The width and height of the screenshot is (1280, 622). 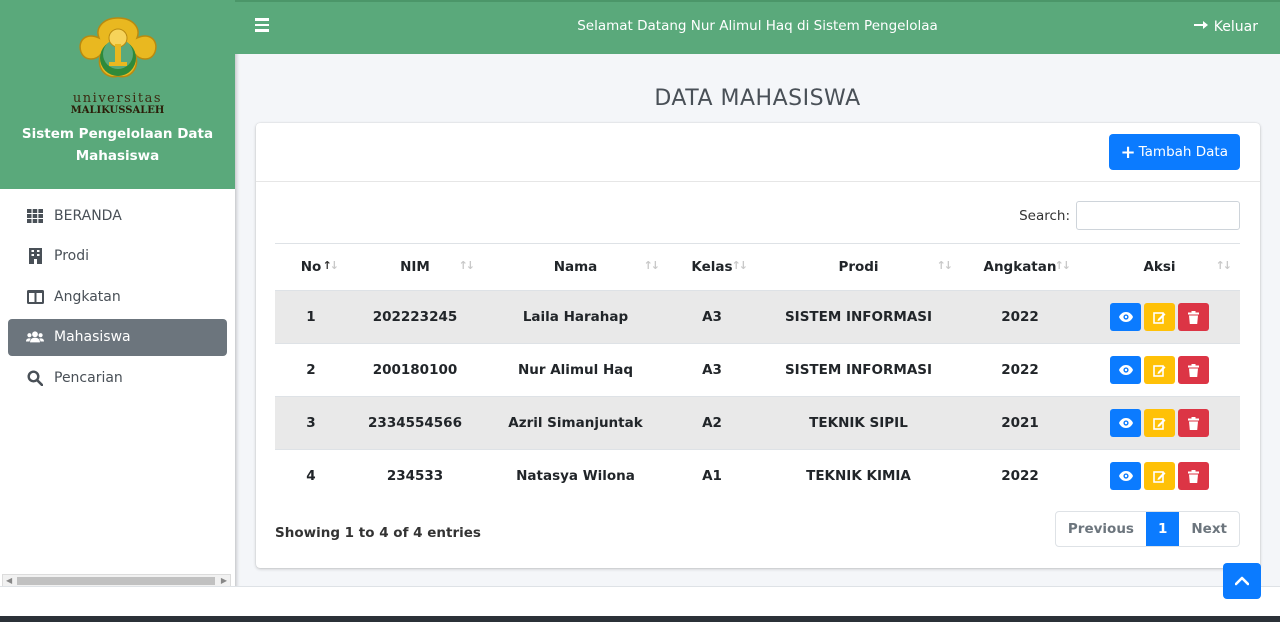 I want to click on cell-no: 1, so click(x=311, y=317).